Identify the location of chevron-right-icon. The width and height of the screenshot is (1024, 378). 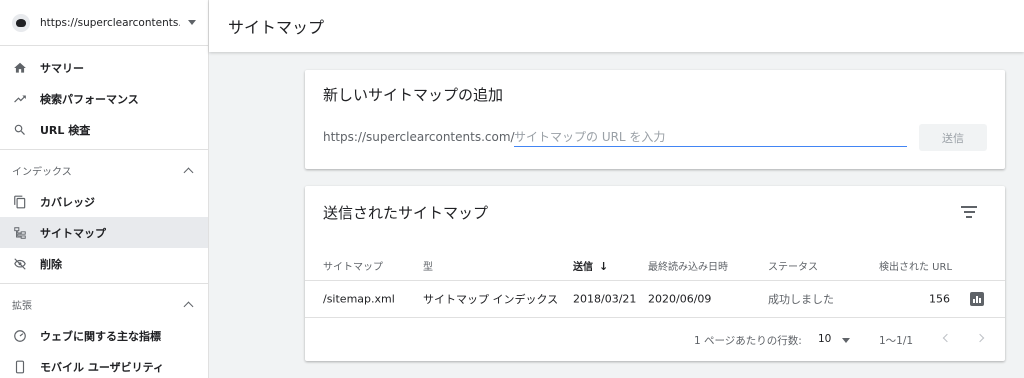
(980, 338).